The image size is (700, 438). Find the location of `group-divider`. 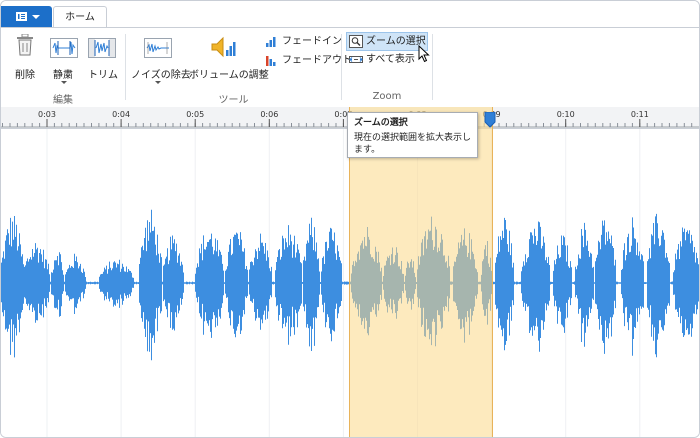

group-divider is located at coordinates (432, 67).